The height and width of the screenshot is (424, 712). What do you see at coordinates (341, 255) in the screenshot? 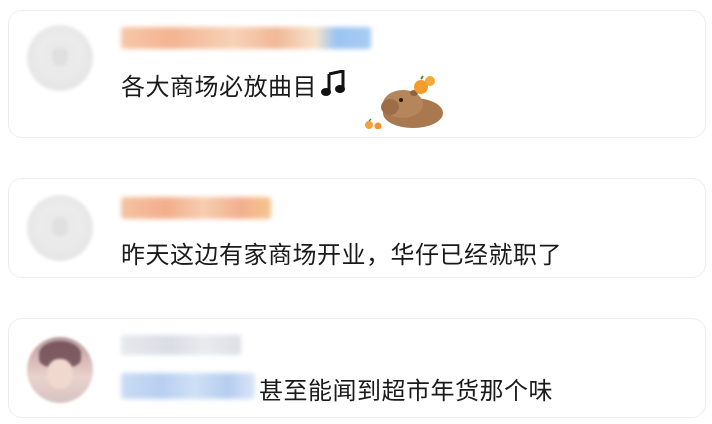
I see `comment-text: 昨天这边有家商场开业，华仔已经就职了` at bounding box center [341, 255].